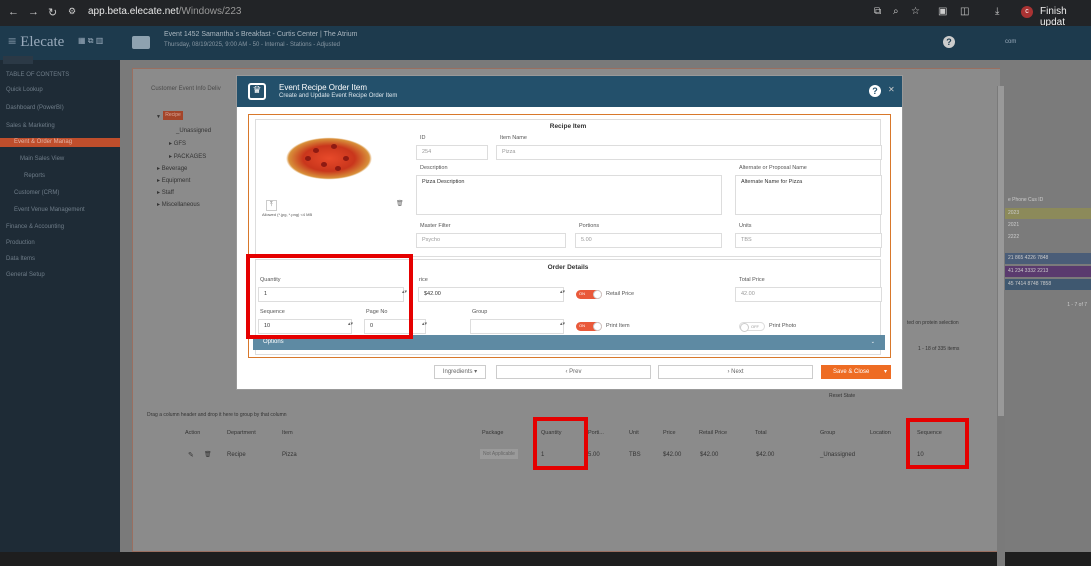  I want to click on protein-selection-hint: ted on protein selection, so click(933, 323).